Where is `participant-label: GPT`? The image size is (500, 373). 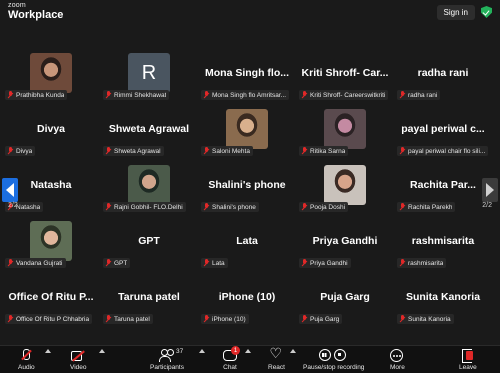
participant-label: GPT is located at coordinates (117, 263).